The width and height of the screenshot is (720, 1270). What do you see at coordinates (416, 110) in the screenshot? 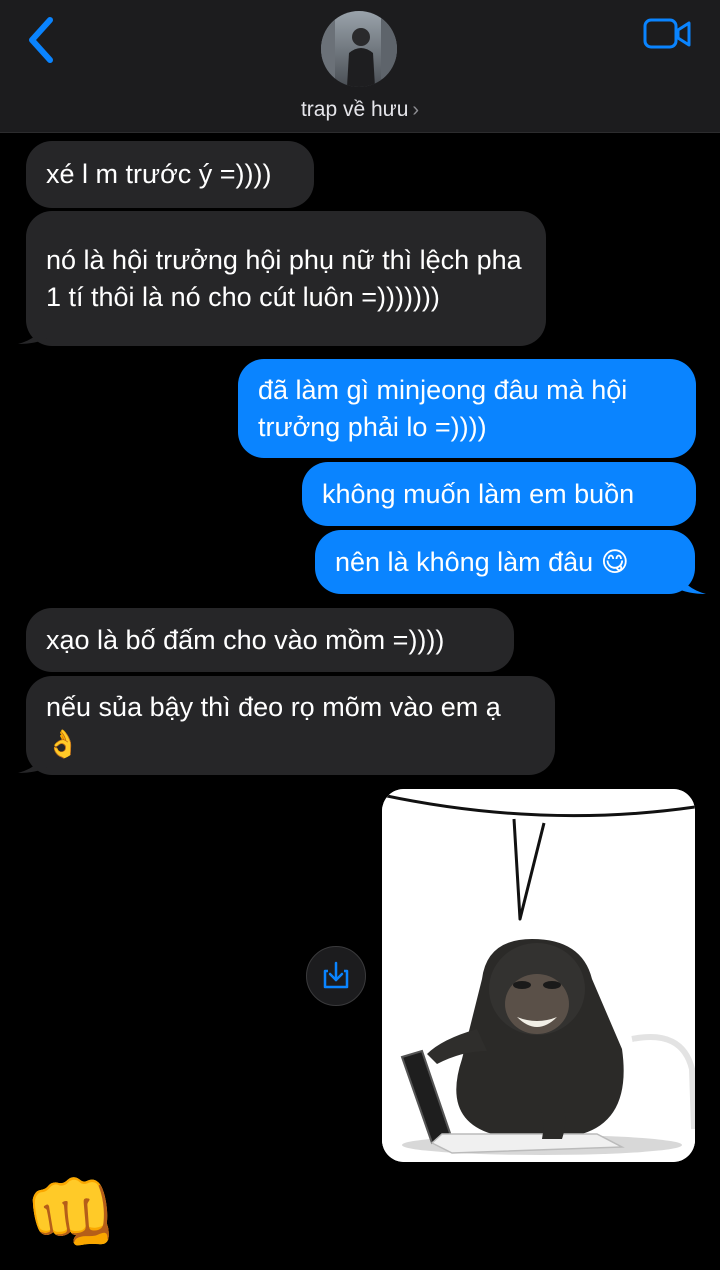
I see `chevron-right-icon: ›` at bounding box center [416, 110].